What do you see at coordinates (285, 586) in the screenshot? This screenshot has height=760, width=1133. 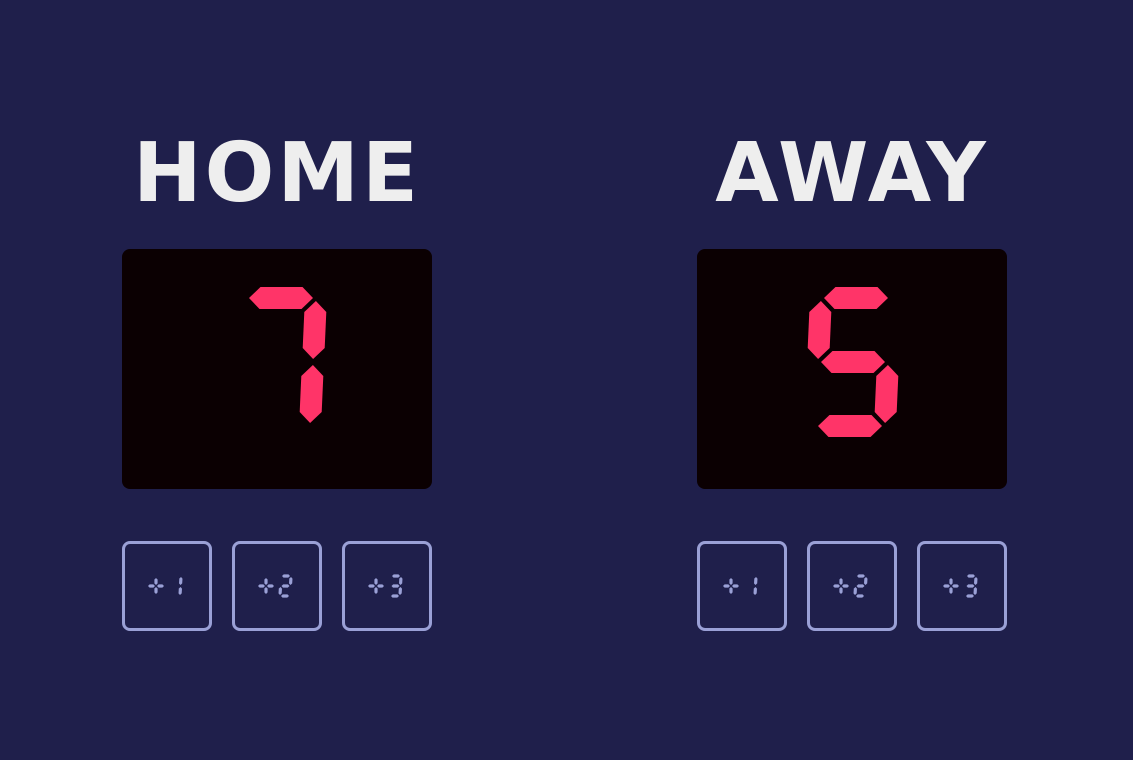 I see `home-add-2-digit-segment-g` at bounding box center [285, 586].